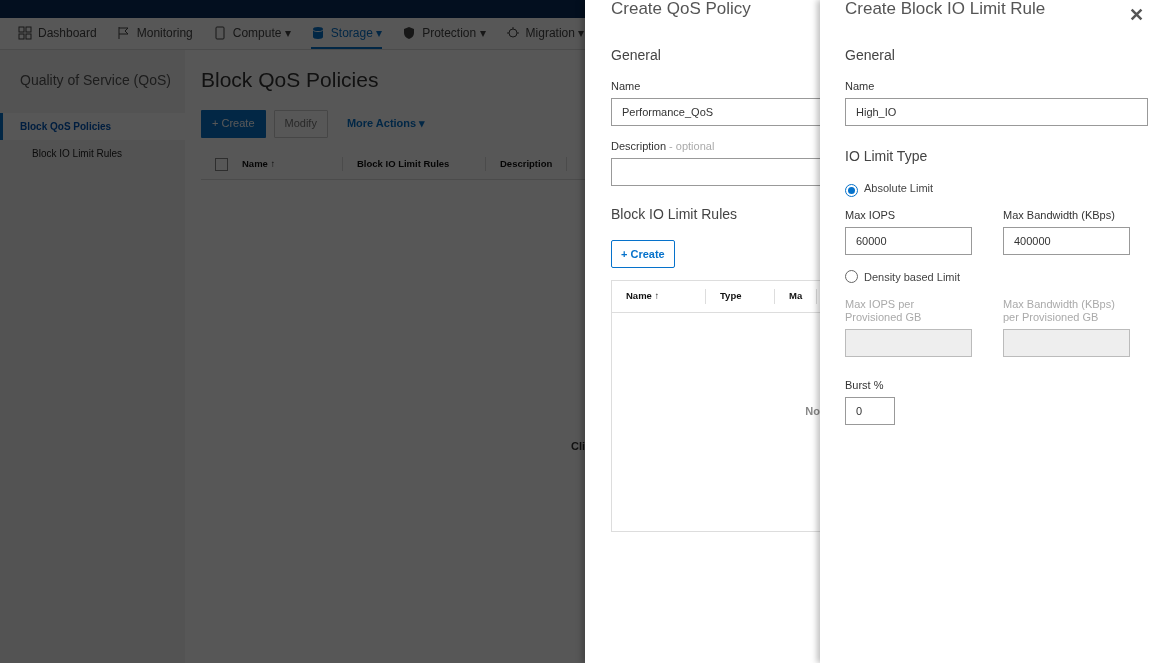  What do you see at coordinates (92, 153) in the screenshot?
I see `sidebar-item: Block IO Limit Rules` at bounding box center [92, 153].